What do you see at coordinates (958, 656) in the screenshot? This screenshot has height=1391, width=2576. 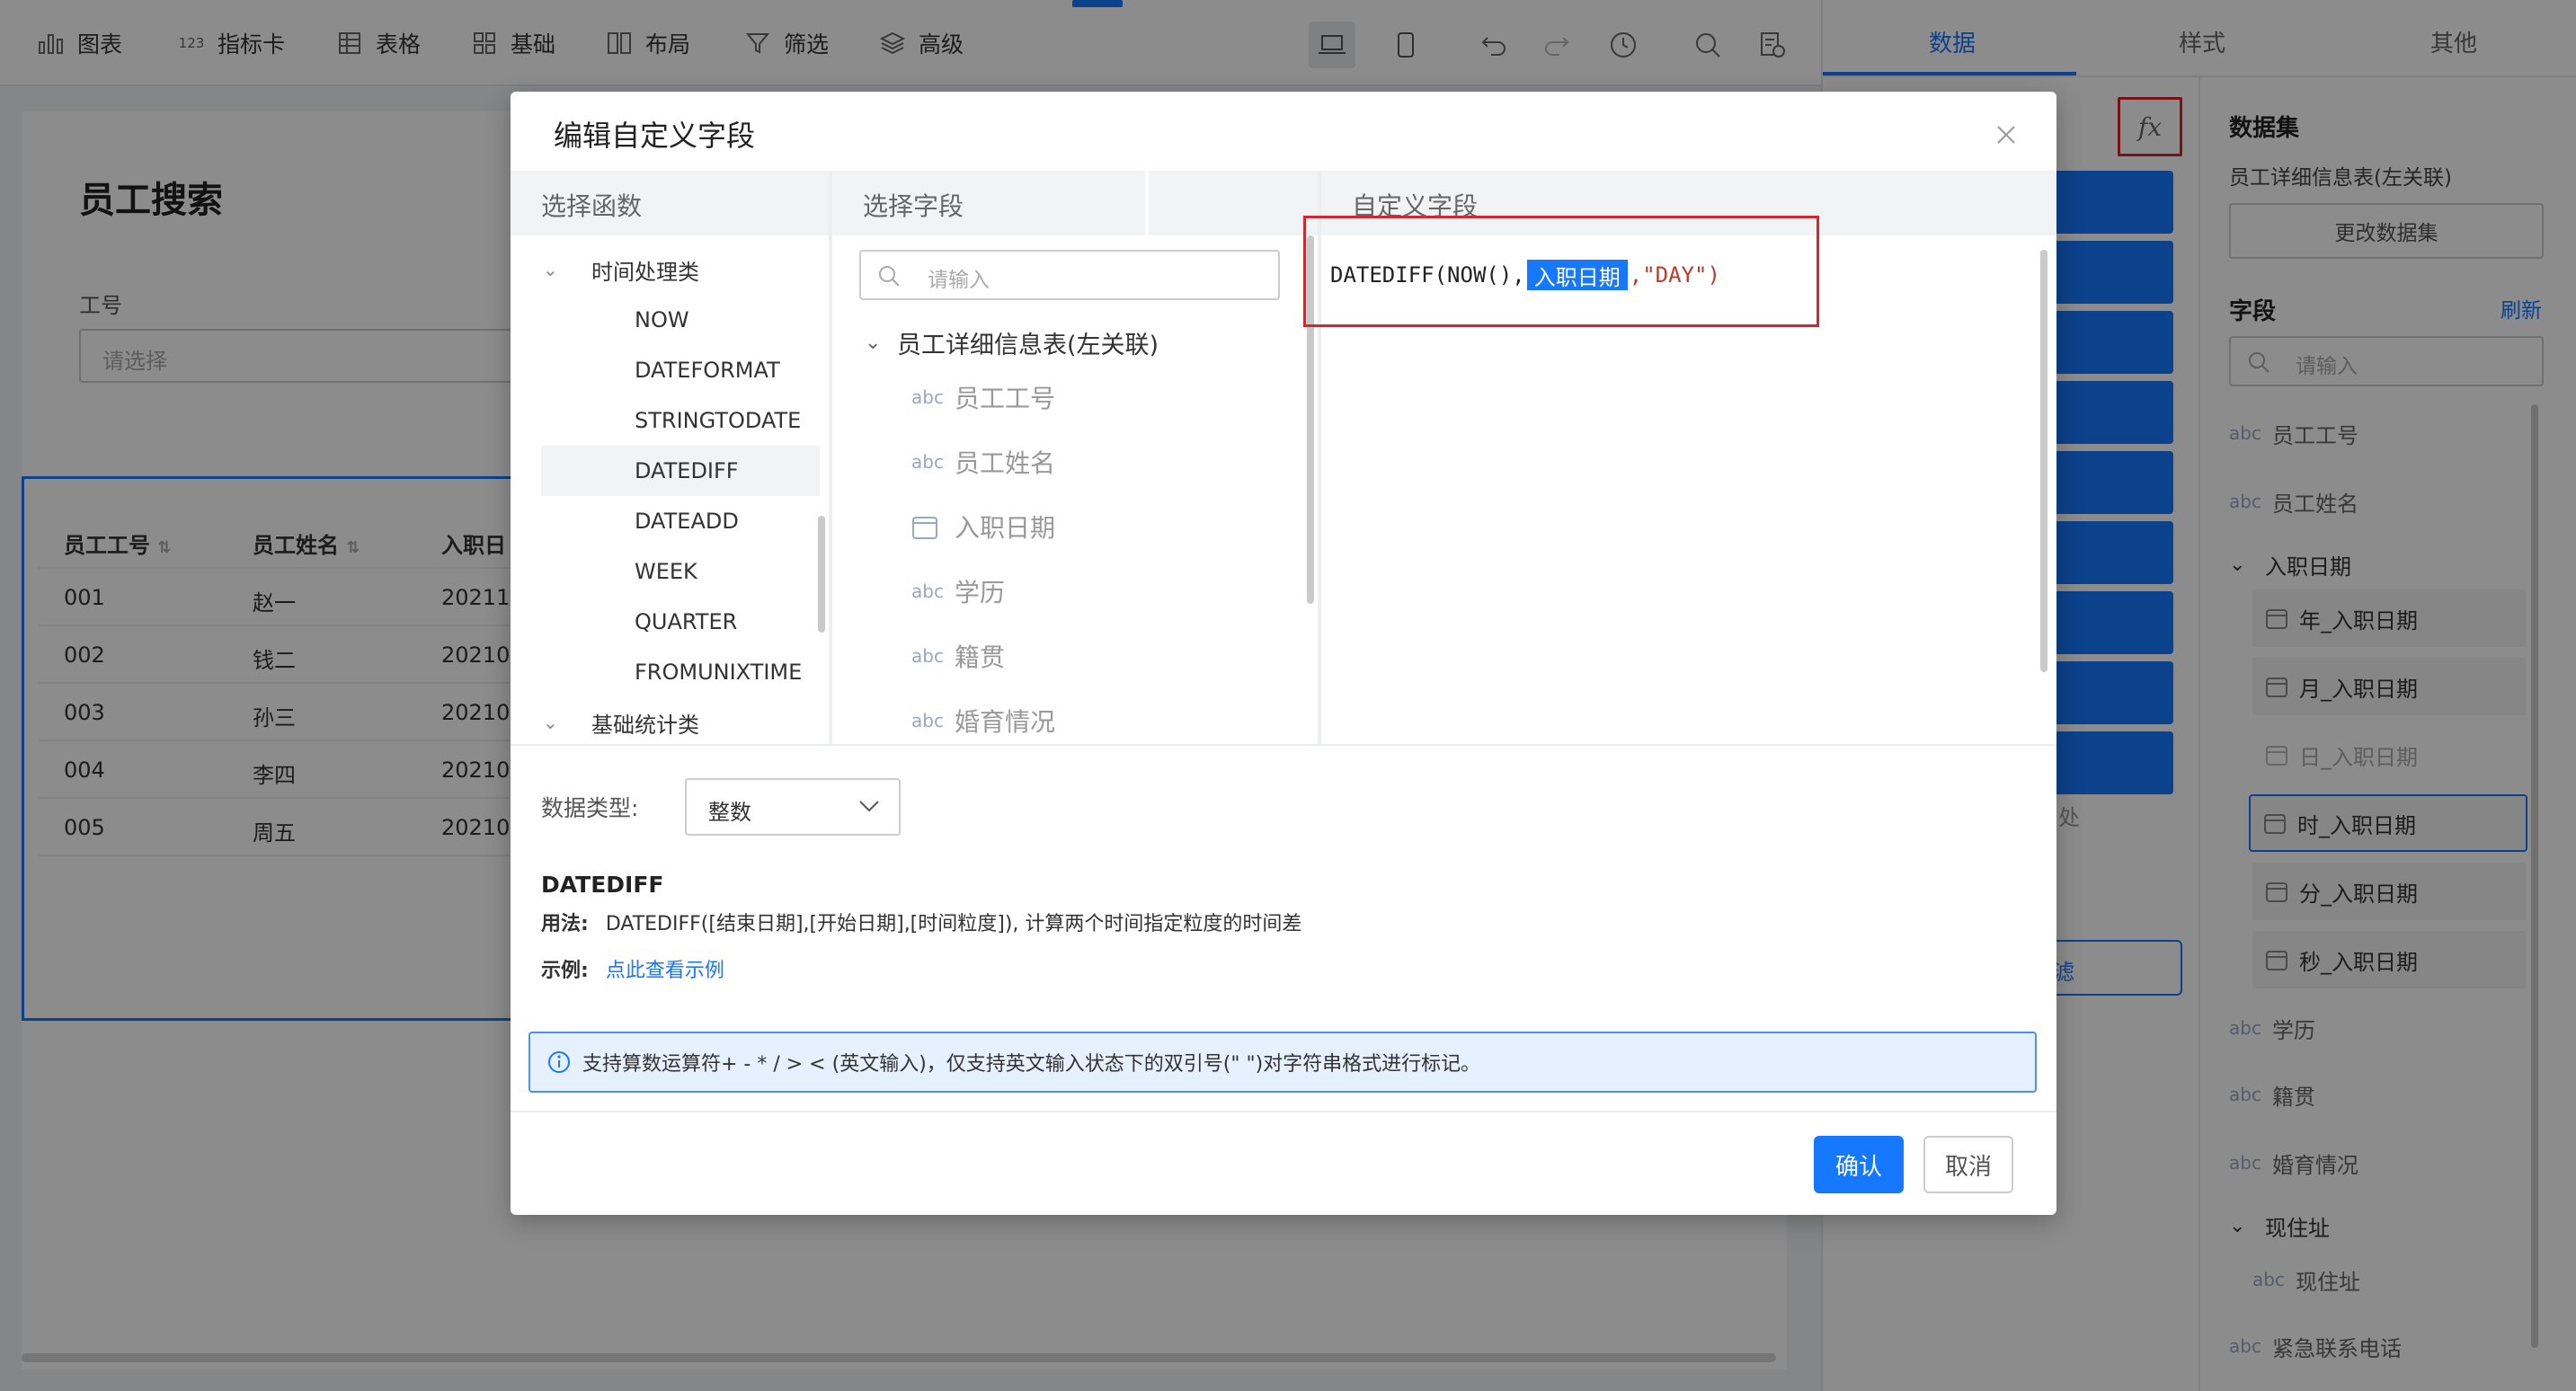 I see `field-option: abc 籍贯` at bounding box center [958, 656].